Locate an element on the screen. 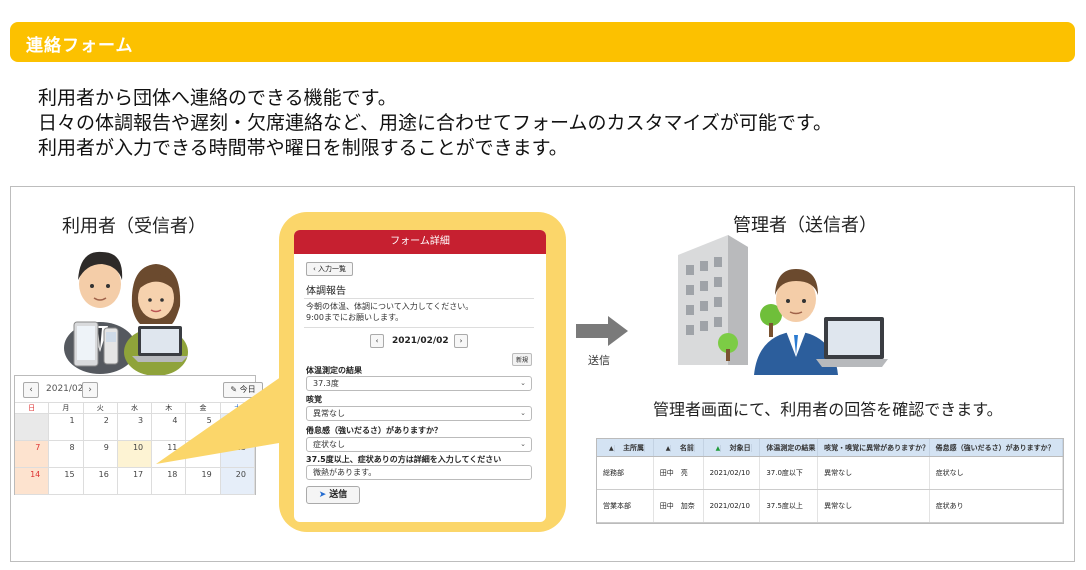 The image size is (1086, 570). column-header-department: ▲ 主所属 ▼ is located at coordinates (625, 447).